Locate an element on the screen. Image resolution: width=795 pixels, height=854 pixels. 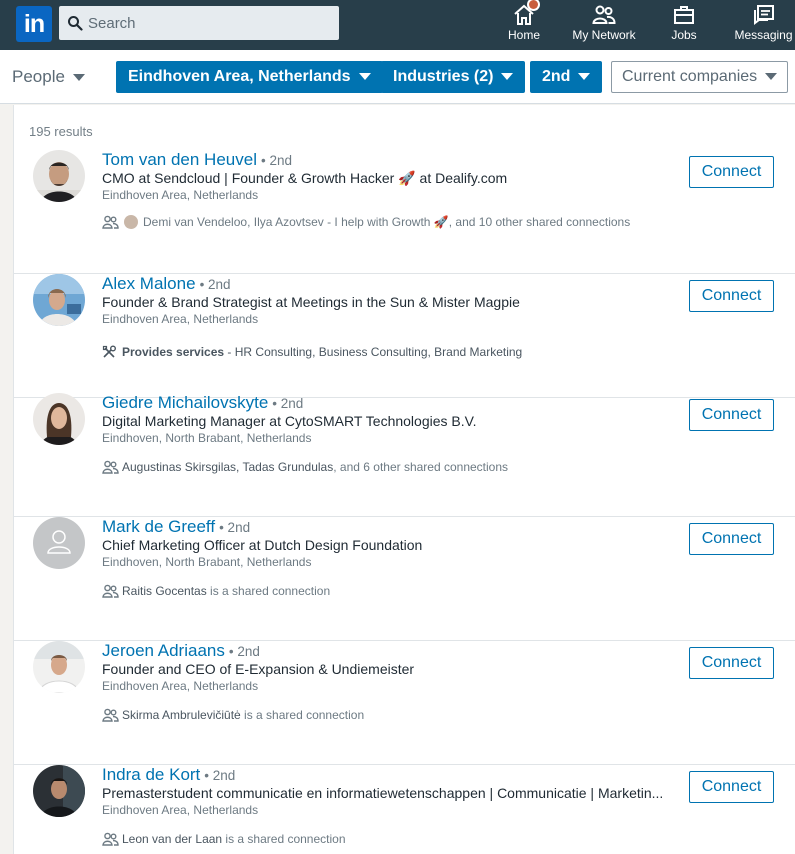
location-filter-label: Eindhoven Area, Netherlands is located at coordinates (239, 76).